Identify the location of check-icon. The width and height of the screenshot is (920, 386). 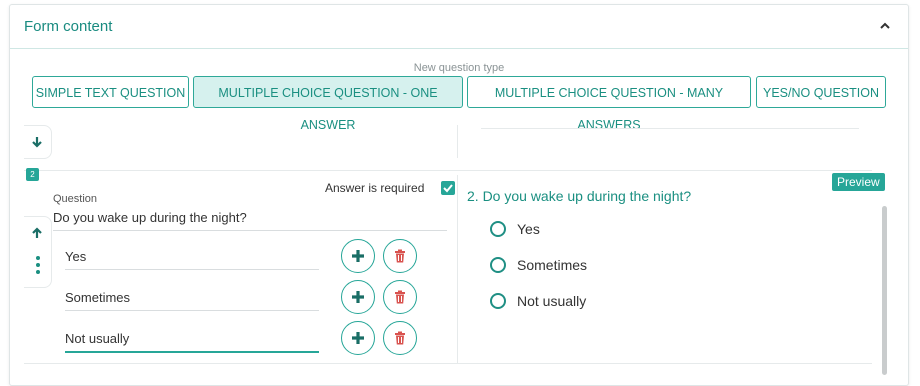
(448, 188).